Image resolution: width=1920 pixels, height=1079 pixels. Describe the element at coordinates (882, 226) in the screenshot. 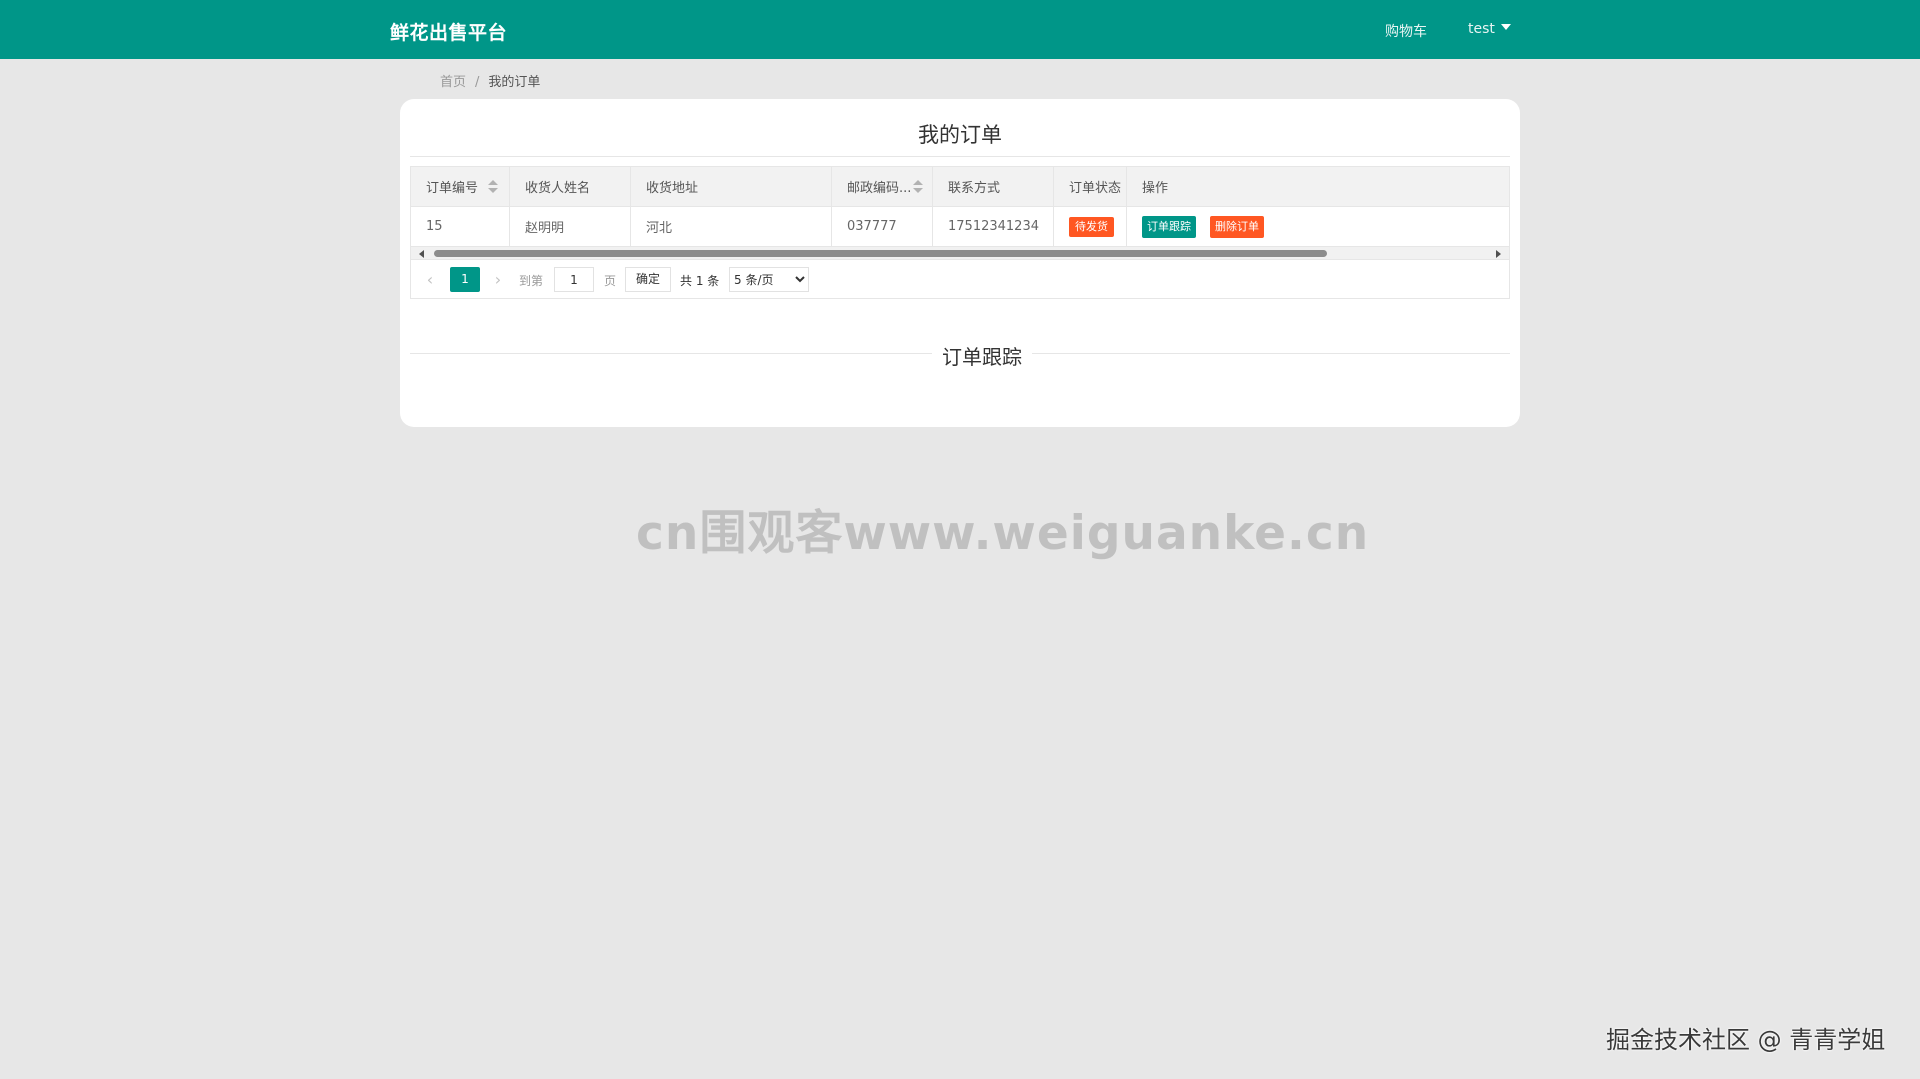

I see `cell-postal-code: 037777` at that location.